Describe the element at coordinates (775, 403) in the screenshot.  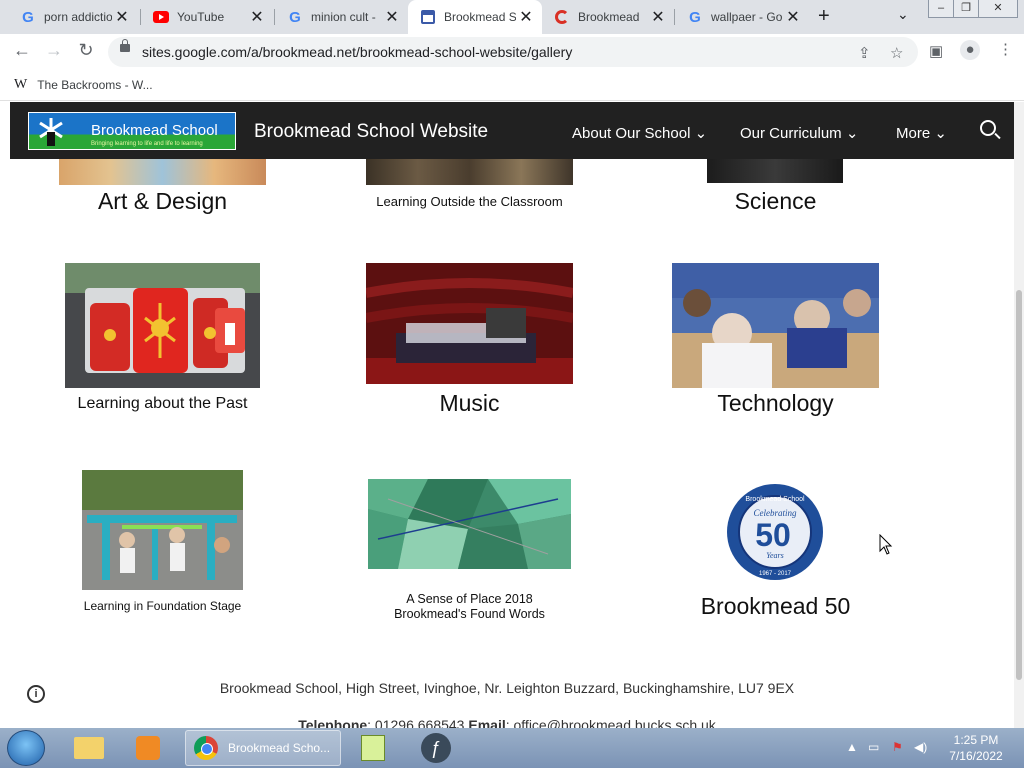
I see `gallery-caption: Technology` at that location.